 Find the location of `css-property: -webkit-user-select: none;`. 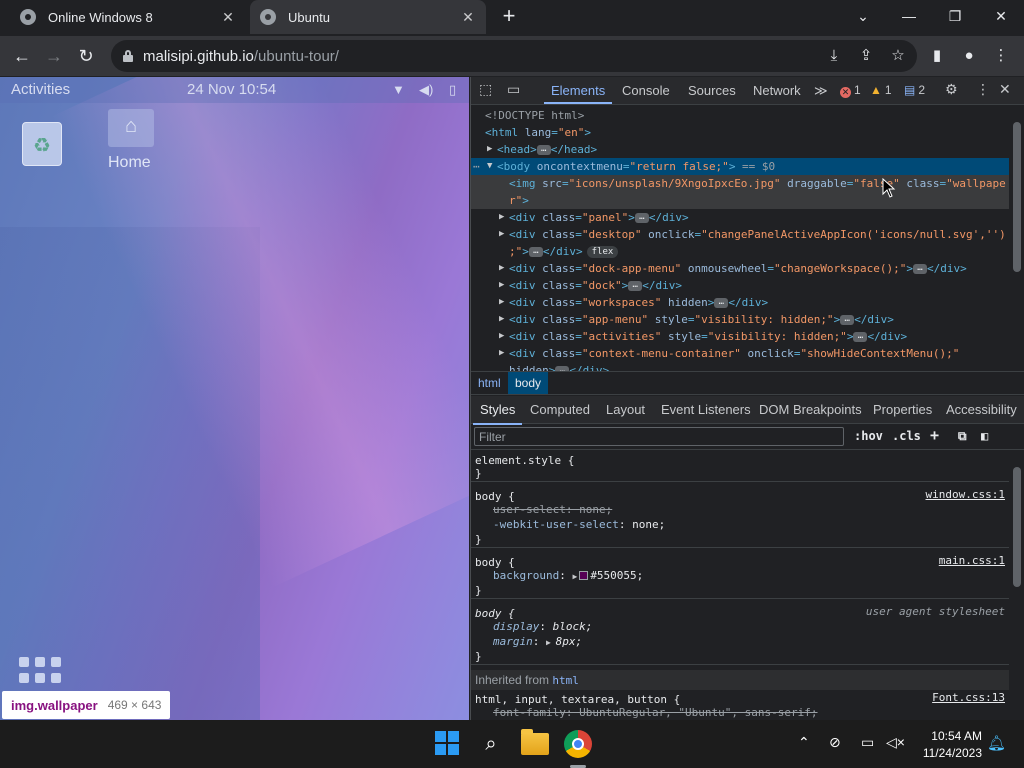

css-property: -webkit-user-select: none; is located at coordinates (740, 524).